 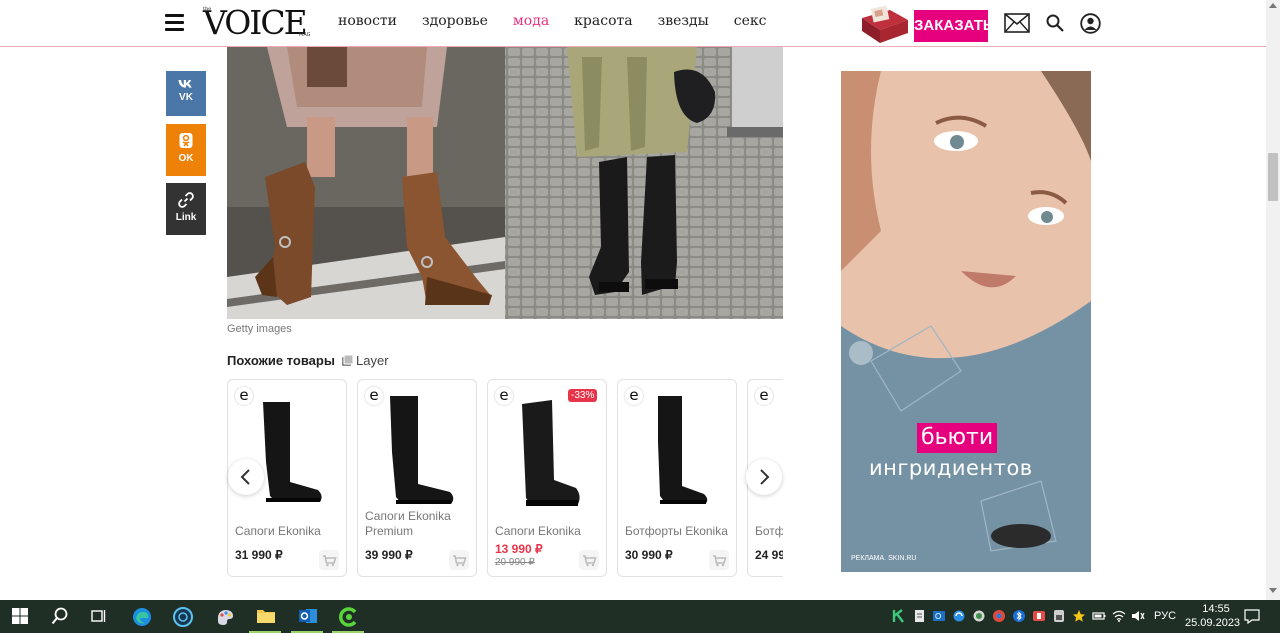 I want to click on start-button, so click(x=20, y=616).